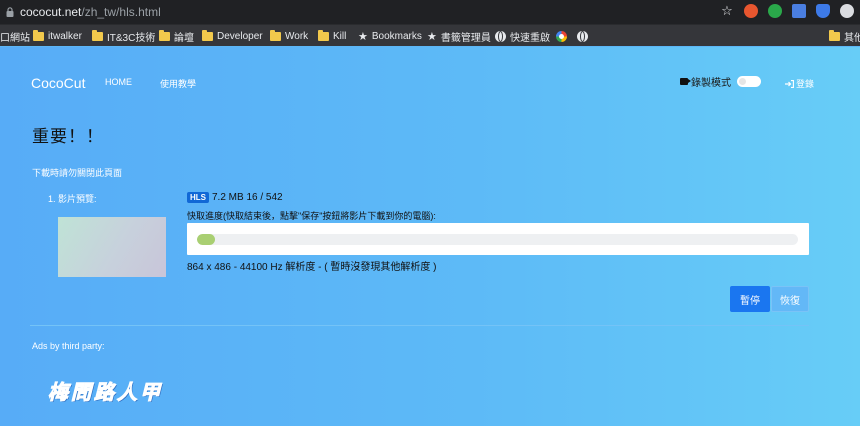 The height and width of the screenshot is (426, 860). Describe the element at coordinates (789, 83) in the screenshot. I see `sign-in-icon` at that location.